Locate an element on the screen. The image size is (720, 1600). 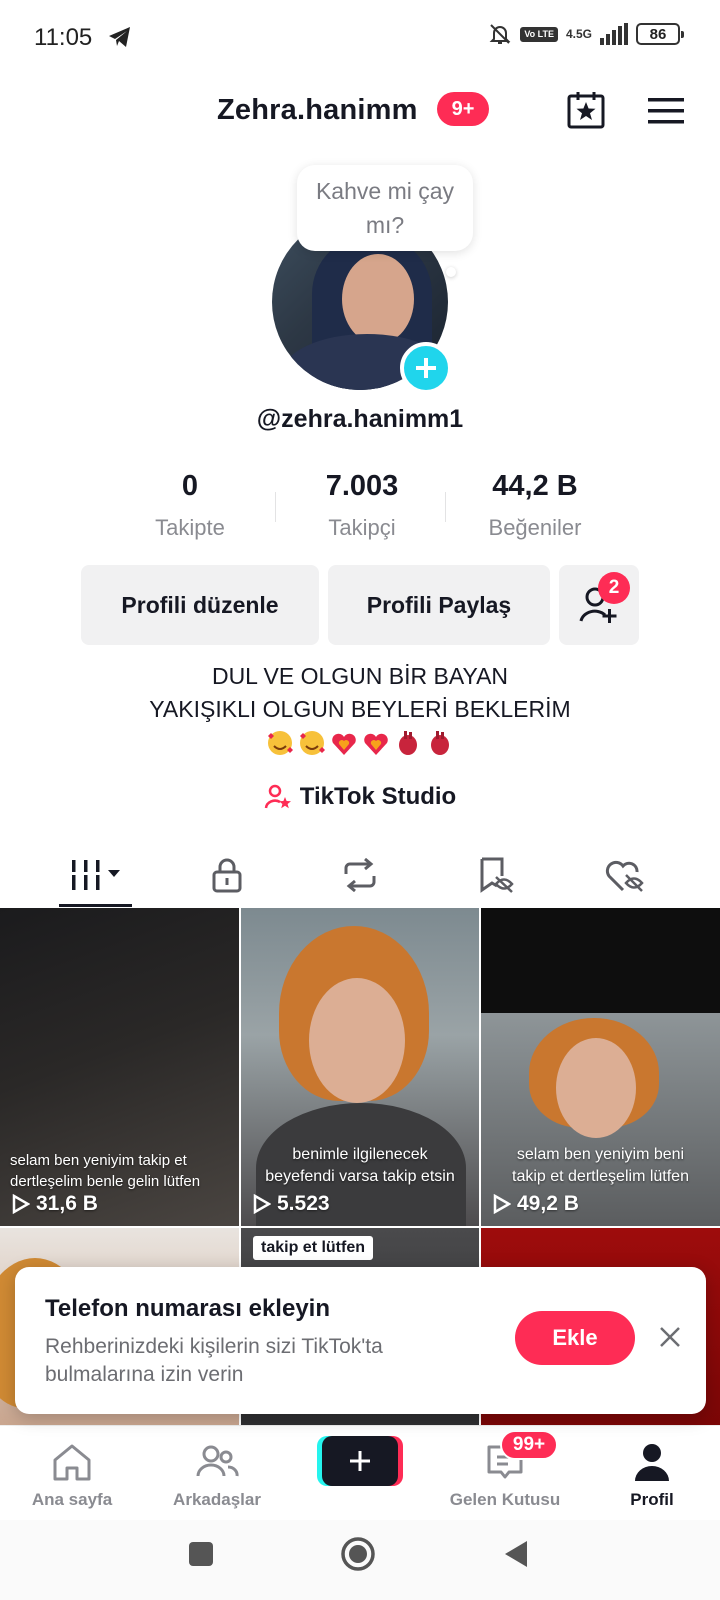
content-tabs is located at coordinates (360, 876).